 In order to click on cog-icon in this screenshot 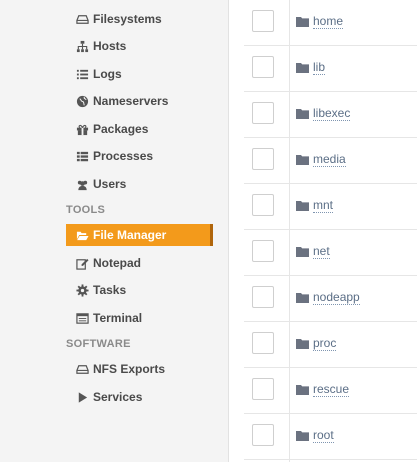, I will do `click(82, 290)`.